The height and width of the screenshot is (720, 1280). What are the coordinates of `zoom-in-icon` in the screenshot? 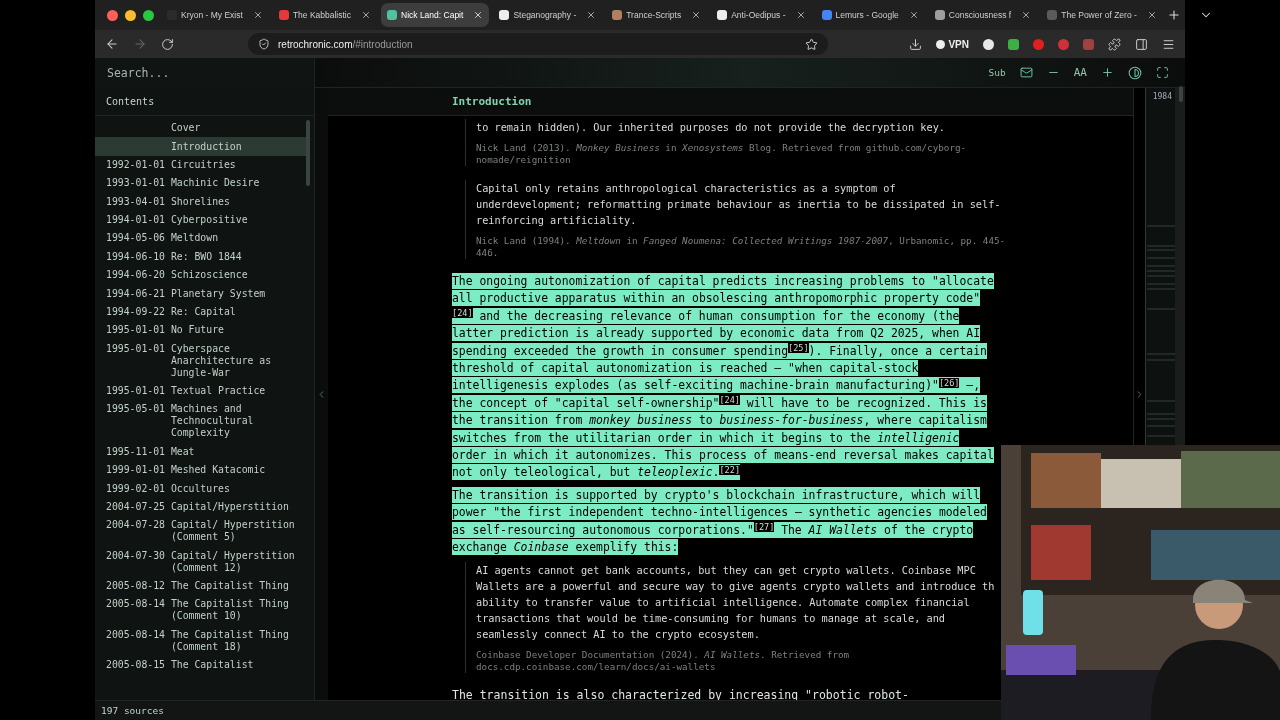 It's located at (1107, 72).